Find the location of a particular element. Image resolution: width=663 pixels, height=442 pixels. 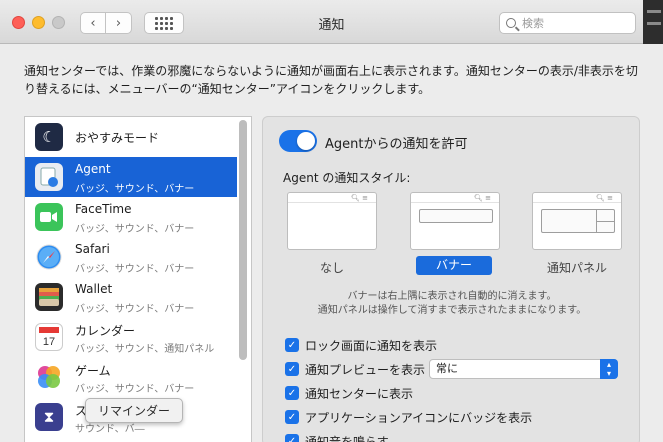

tooltip: リマインダー is located at coordinates (134, 410).